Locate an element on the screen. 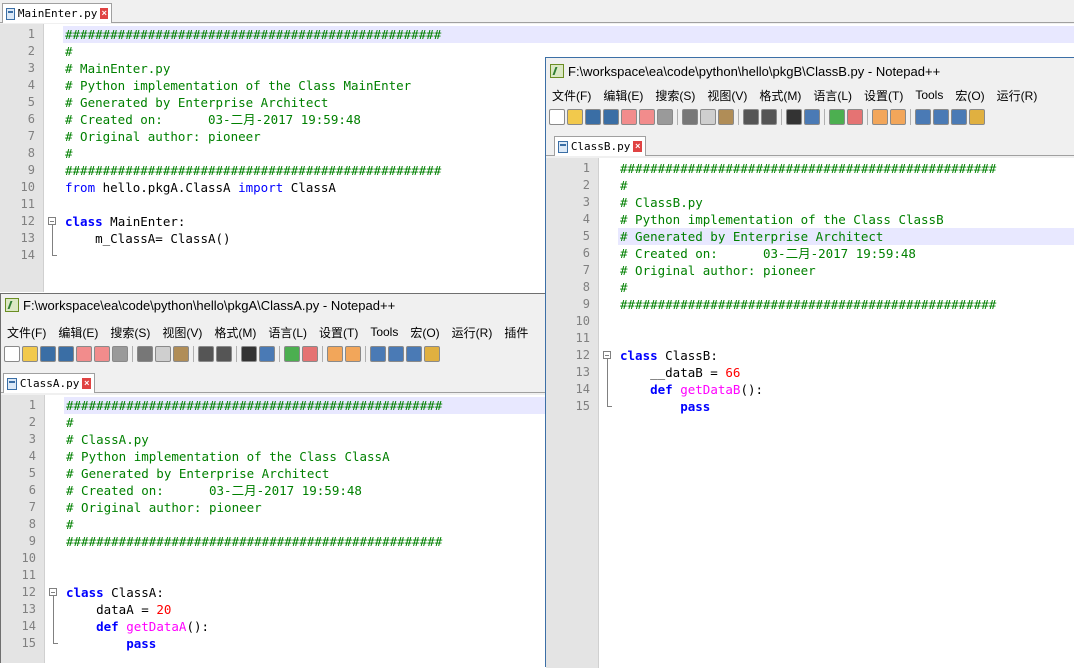  undo-icon is located at coordinates (751, 117).